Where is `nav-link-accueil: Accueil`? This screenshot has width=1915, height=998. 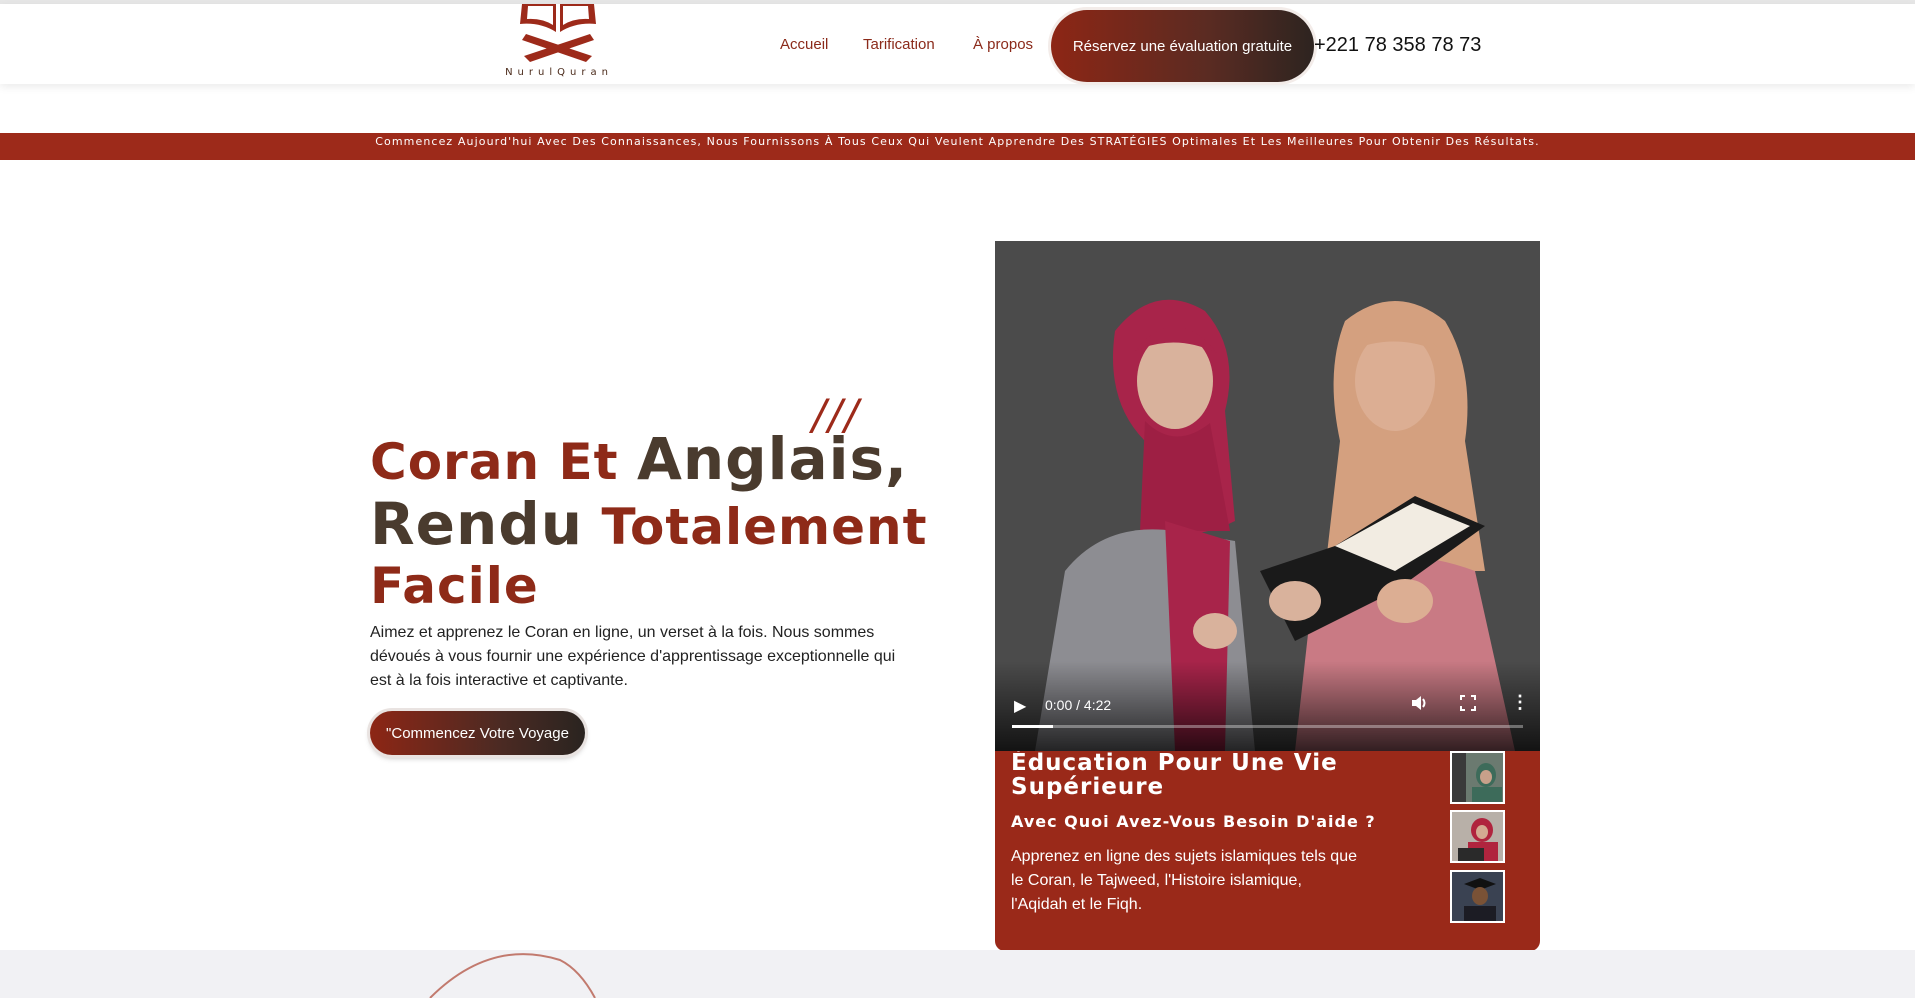 nav-link-accueil: Accueil is located at coordinates (804, 44).